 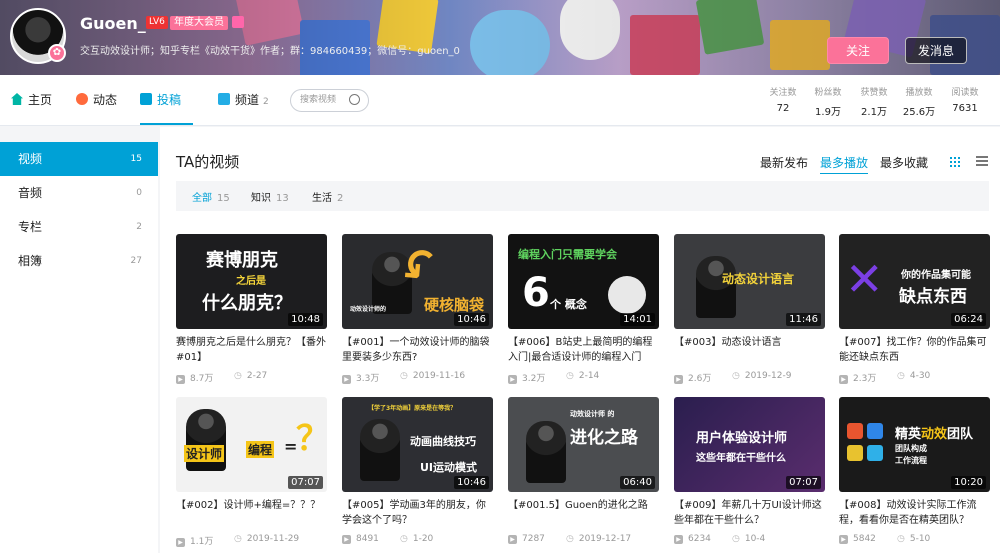 I want to click on search-input: 搜索视频, so click(x=329, y=100).